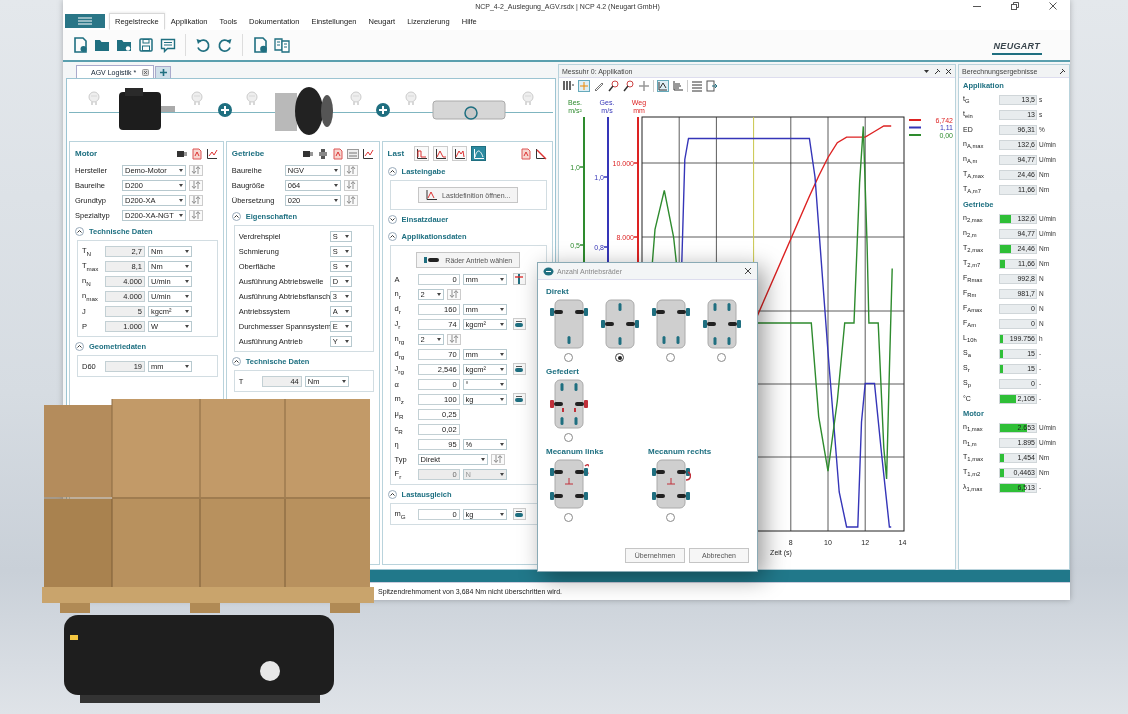 The width and height of the screenshot is (1128, 714). I want to click on zoom-out-icon, so click(629, 85).